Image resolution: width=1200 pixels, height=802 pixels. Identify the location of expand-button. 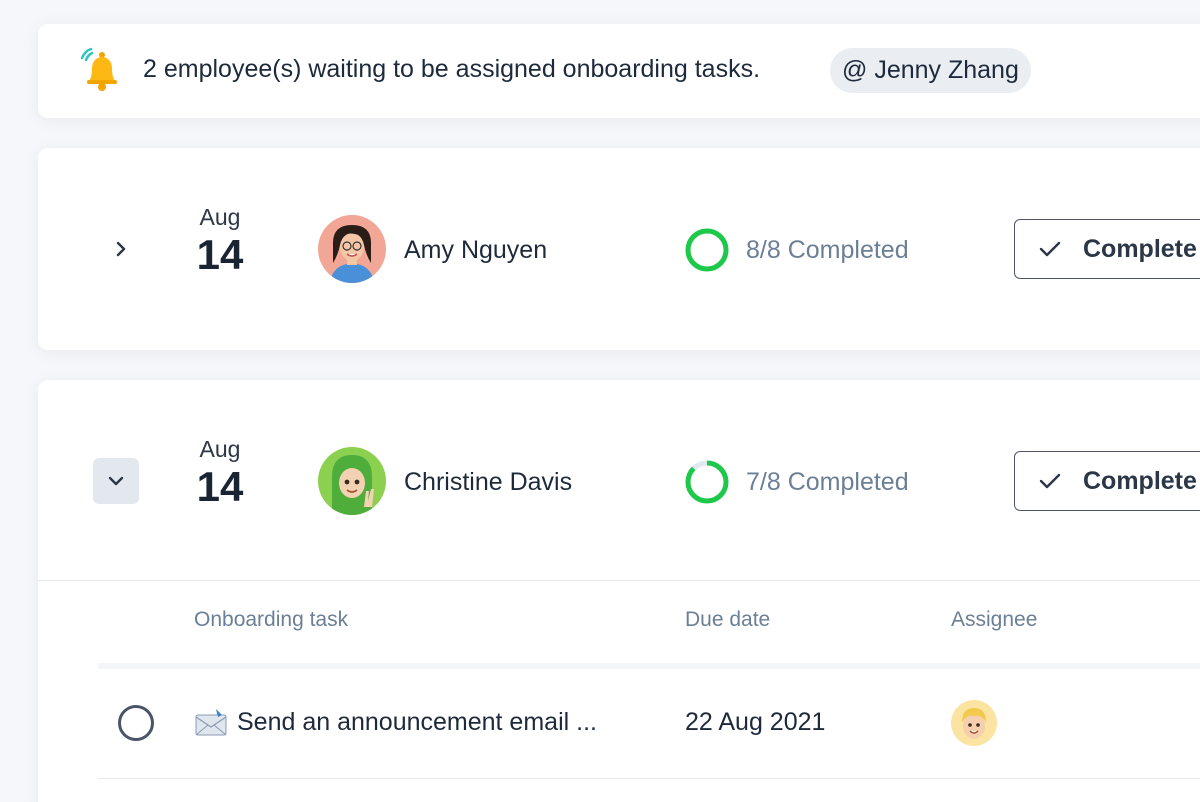
(121, 249).